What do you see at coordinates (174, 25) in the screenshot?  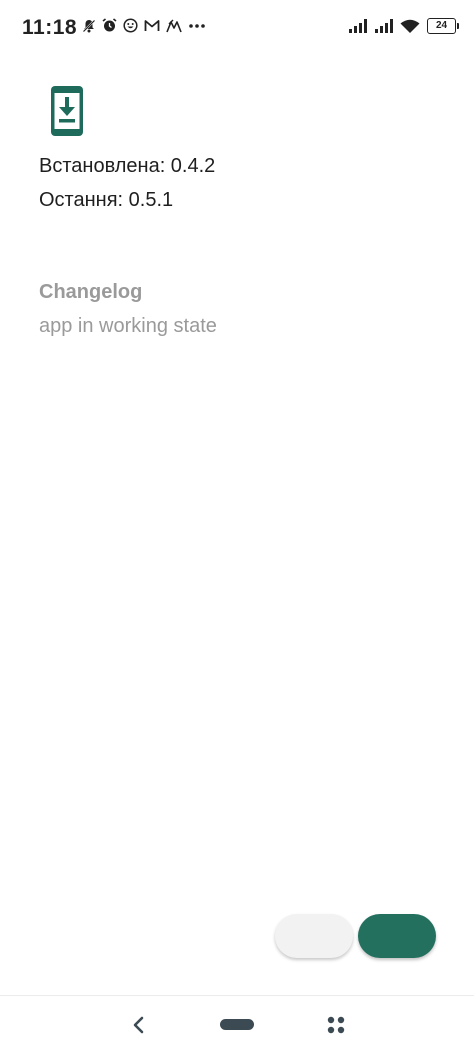 I see `signal-app-icon` at bounding box center [174, 25].